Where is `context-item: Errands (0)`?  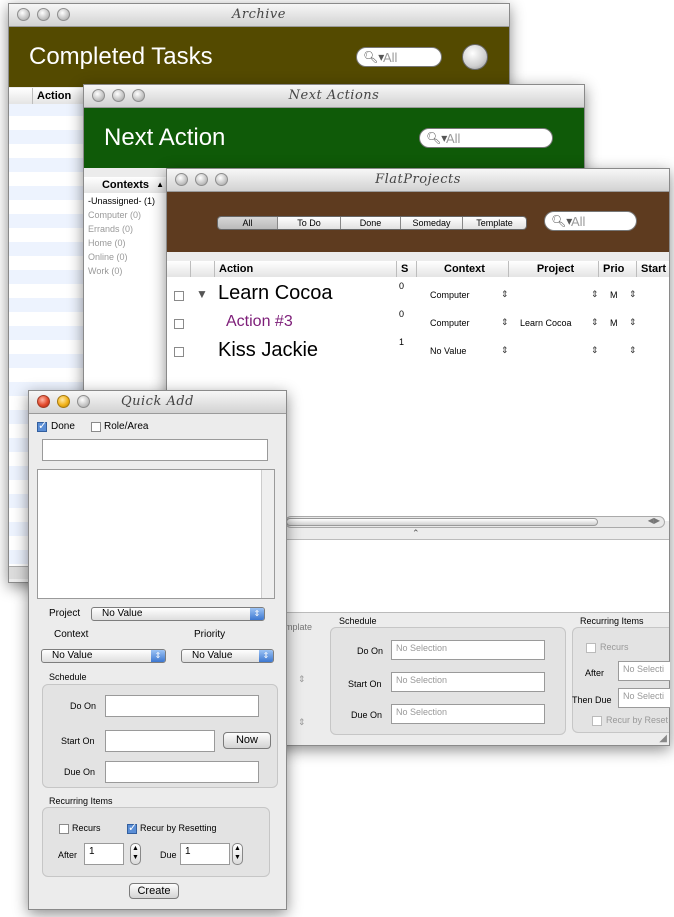
context-item: Errands (0) is located at coordinates (110, 229).